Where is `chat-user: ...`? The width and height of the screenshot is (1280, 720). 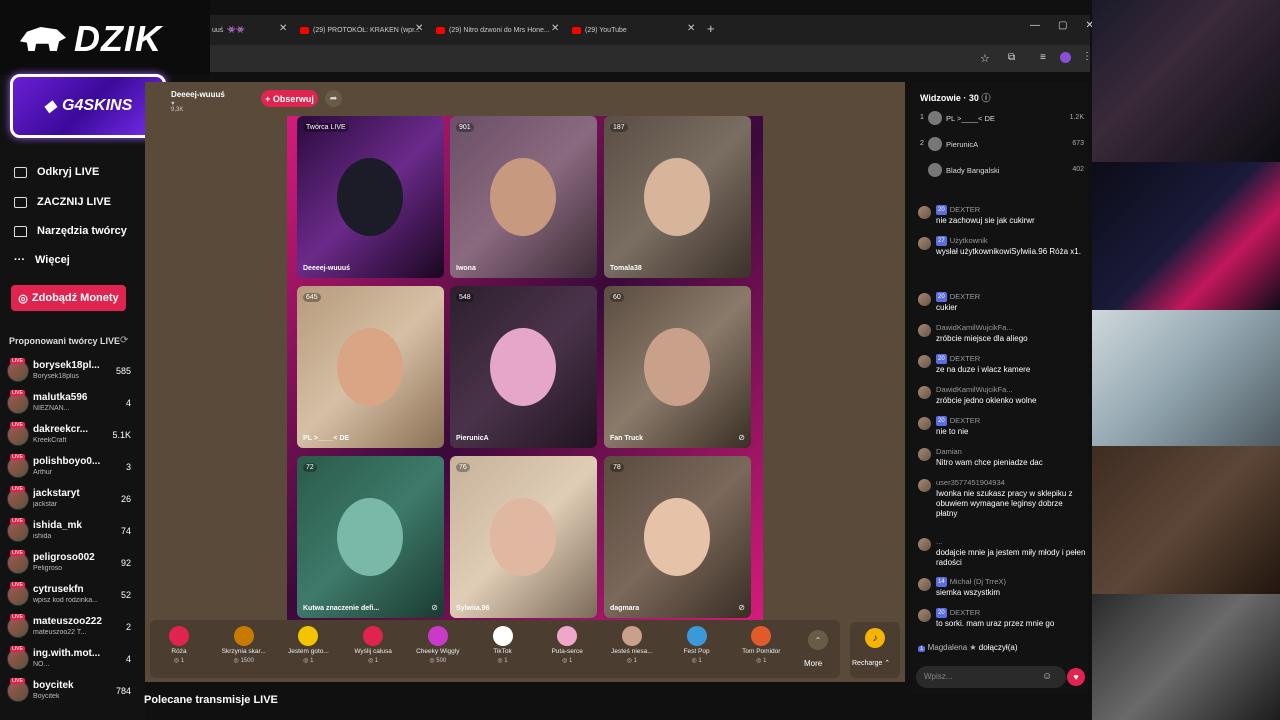 chat-user: ... is located at coordinates (939, 542).